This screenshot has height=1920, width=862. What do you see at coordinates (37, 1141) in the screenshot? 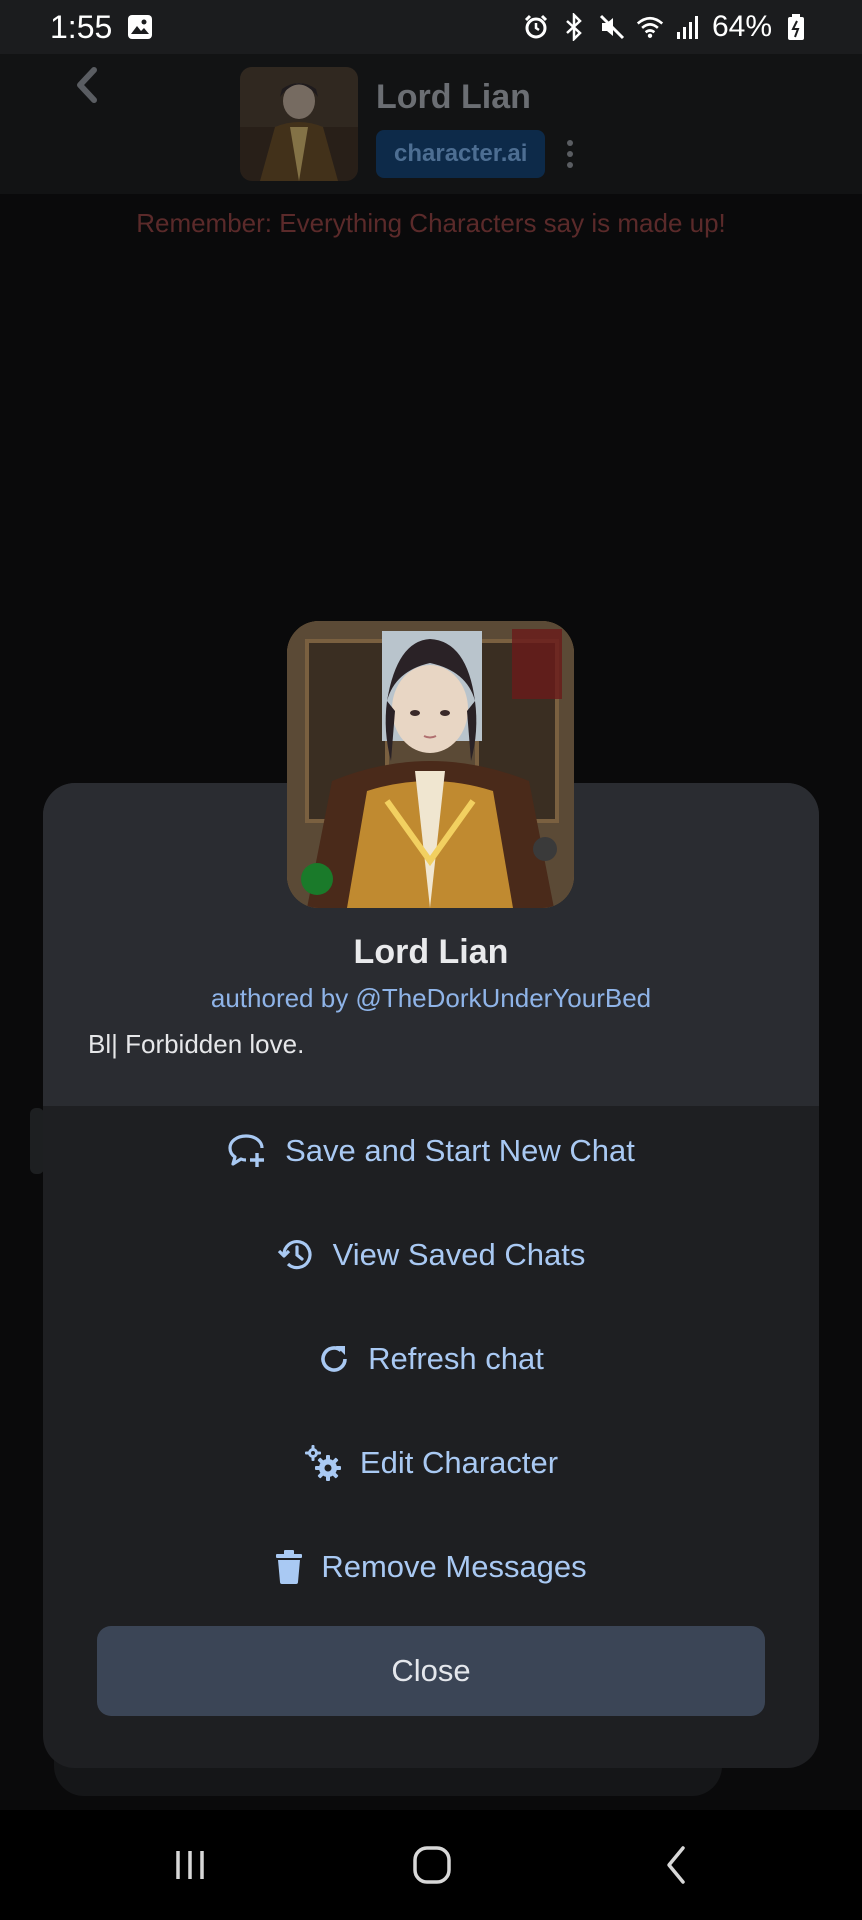
I see `background-element` at bounding box center [37, 1141].